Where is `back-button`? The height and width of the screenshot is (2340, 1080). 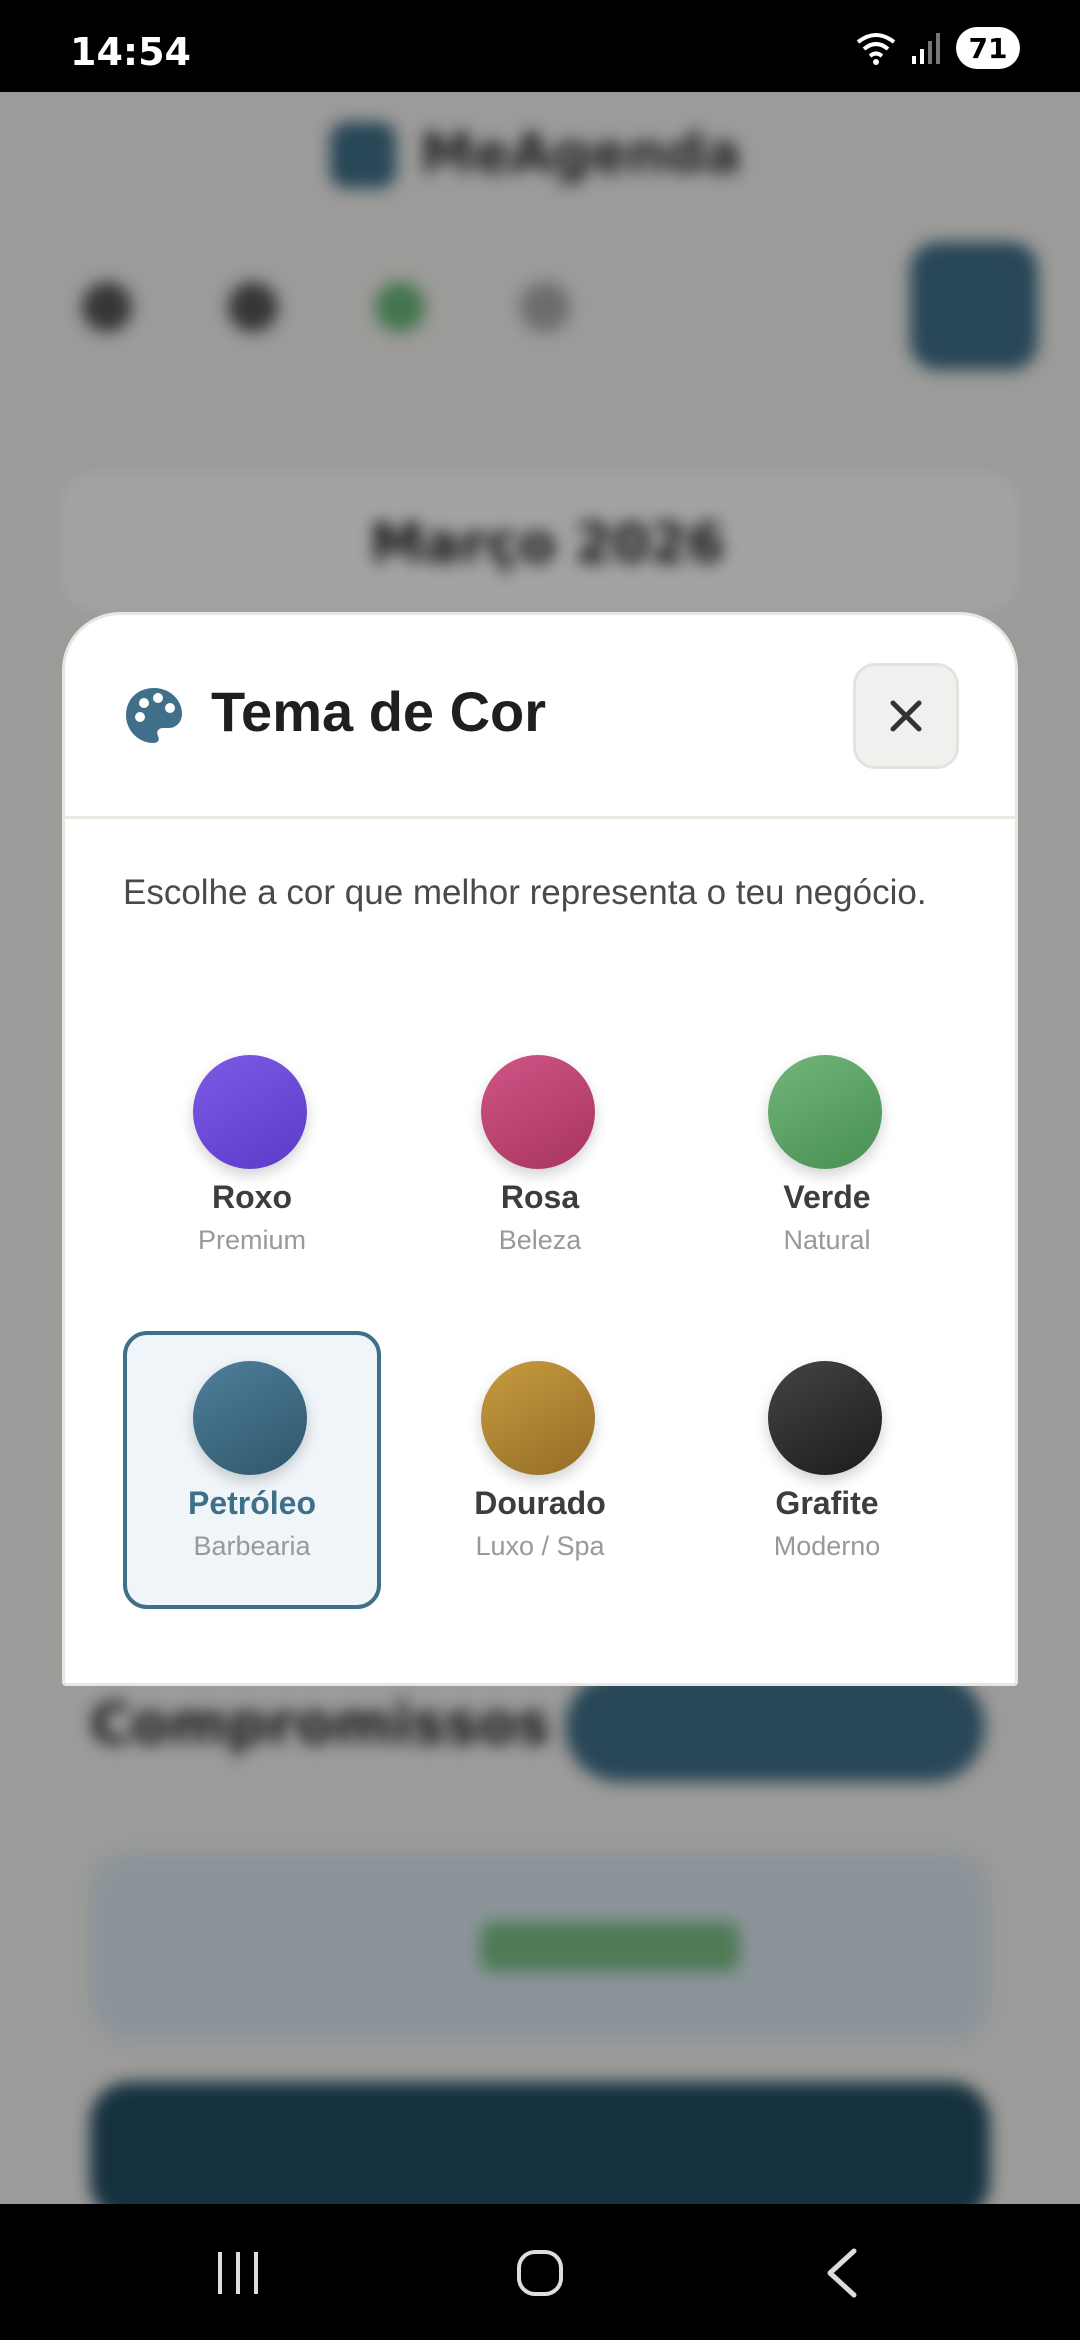 back-button is located at coordinates (842, 2273).